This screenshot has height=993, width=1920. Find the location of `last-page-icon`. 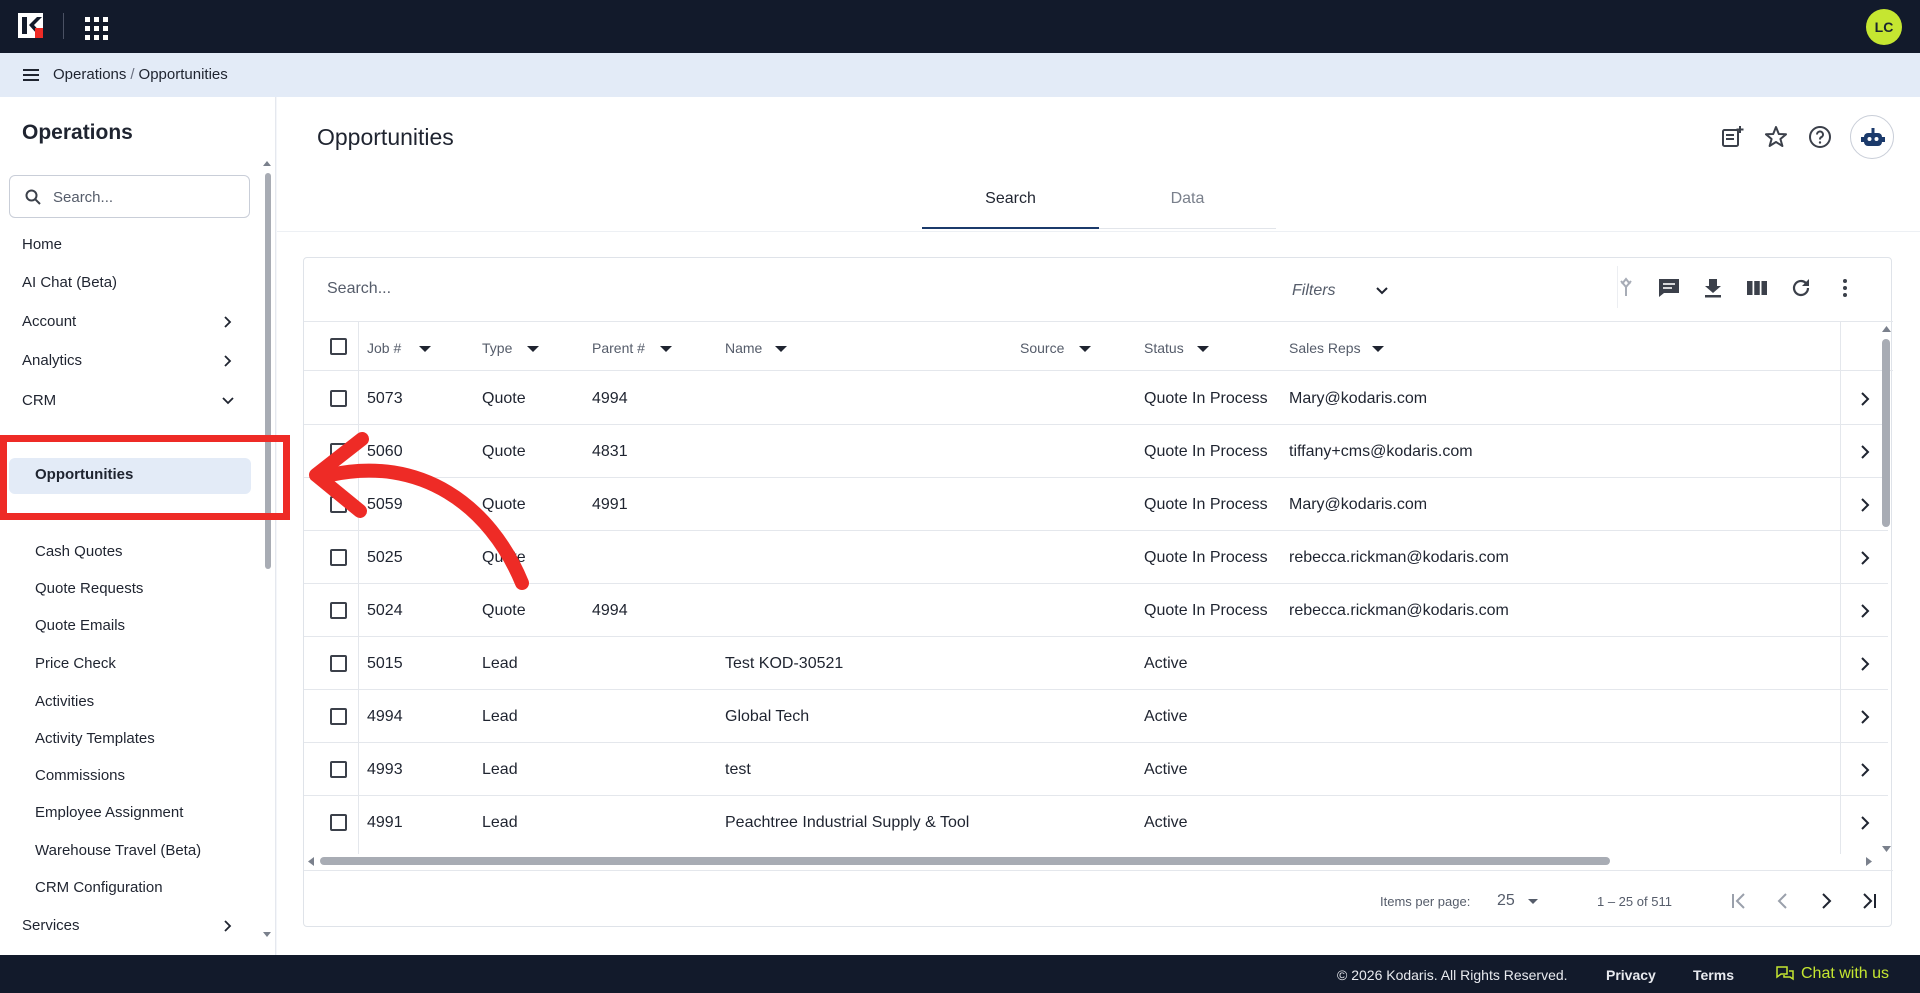

last-page-icon is located at coordinates (1869, 901).